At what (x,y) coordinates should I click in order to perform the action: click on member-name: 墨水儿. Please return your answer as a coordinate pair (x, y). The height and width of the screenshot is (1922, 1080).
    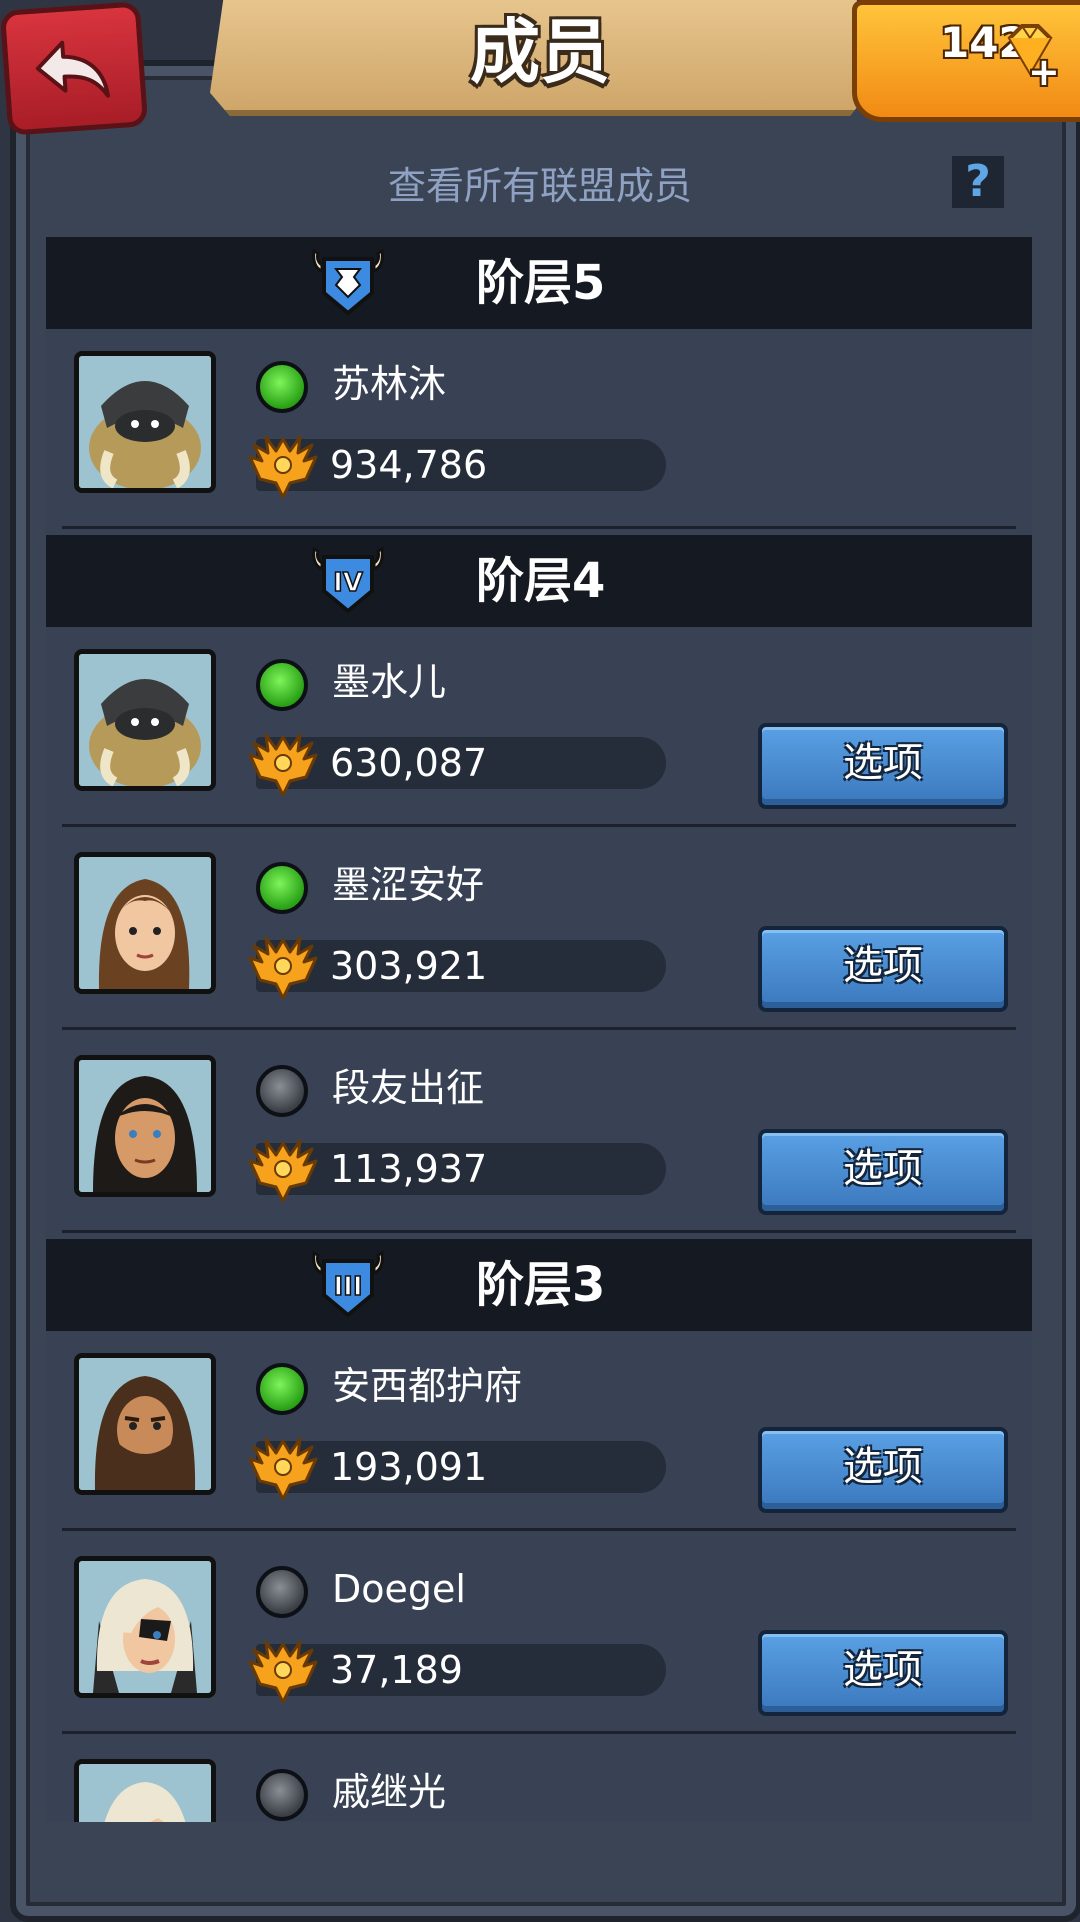
    Looking at the image, I should click on (389, 682).